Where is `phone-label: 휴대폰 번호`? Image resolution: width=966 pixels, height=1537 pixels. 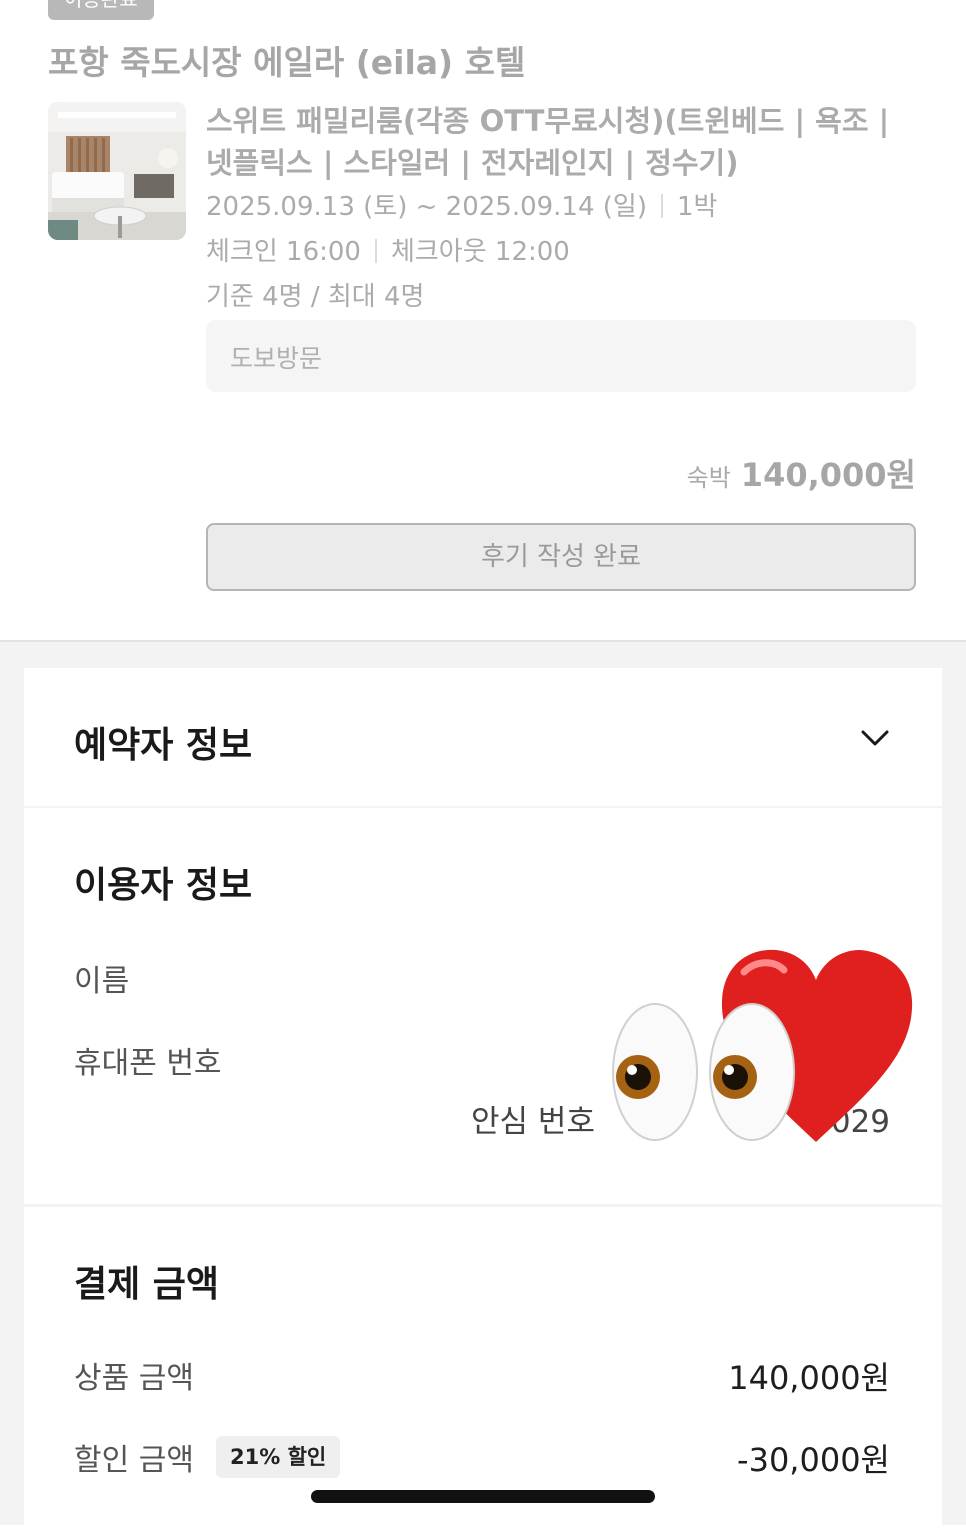 phone-label: 휴대폰 번호 is located at coordinates (148, 1063).